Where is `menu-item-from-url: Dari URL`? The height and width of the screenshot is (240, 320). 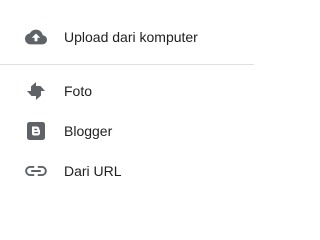 menu-item-from-url: Dari URL is located at coordinates (127, 171).